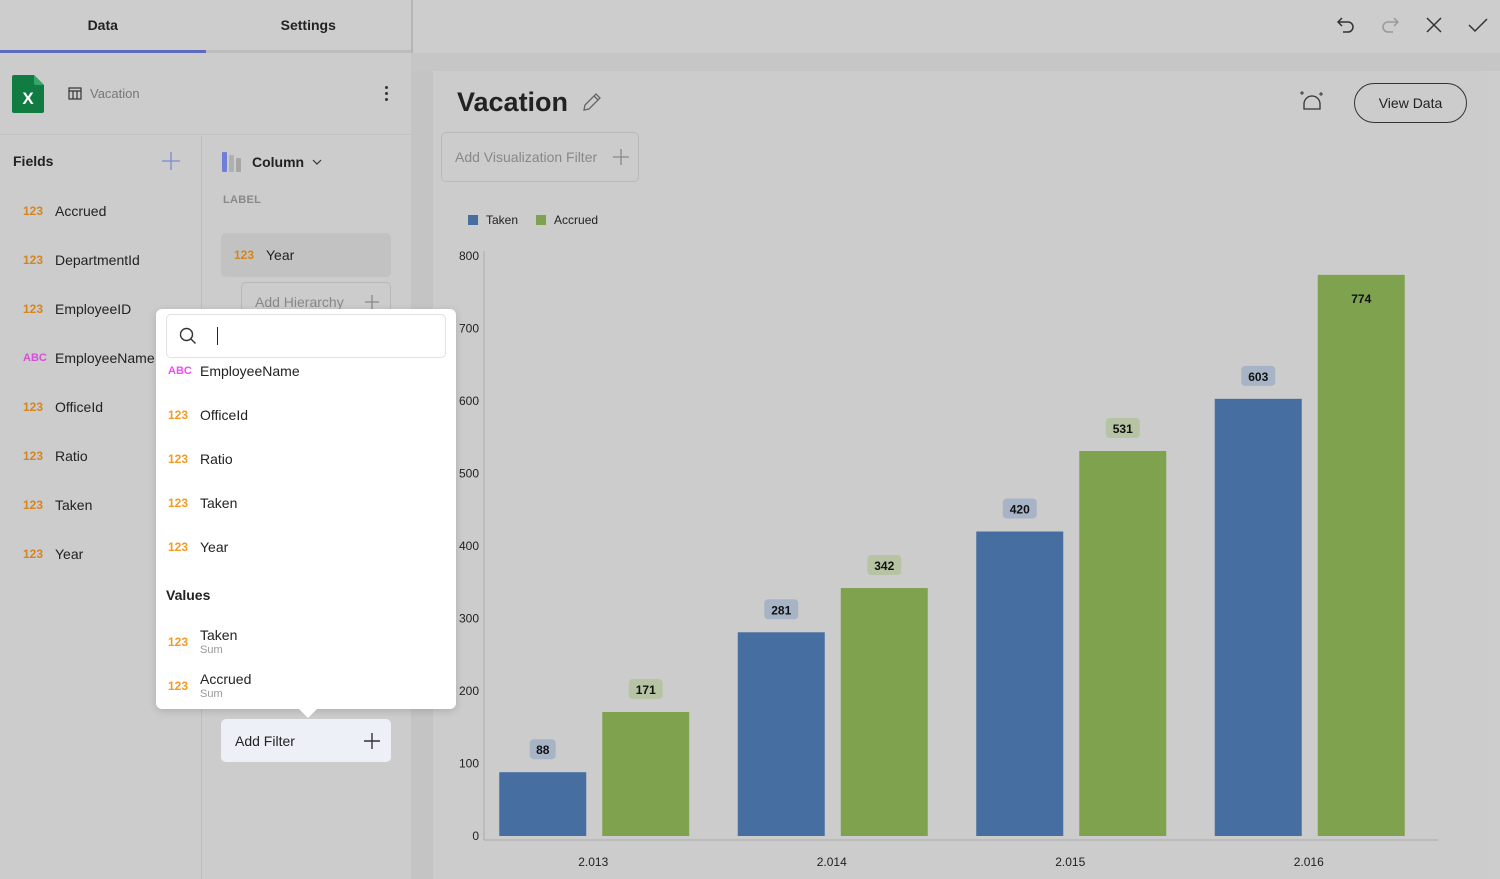 The height and width of the screenshot is (879, 1500). Describe the element at coordinates (543, 750) in the screenshot. I see `data-label: 88` at that location.